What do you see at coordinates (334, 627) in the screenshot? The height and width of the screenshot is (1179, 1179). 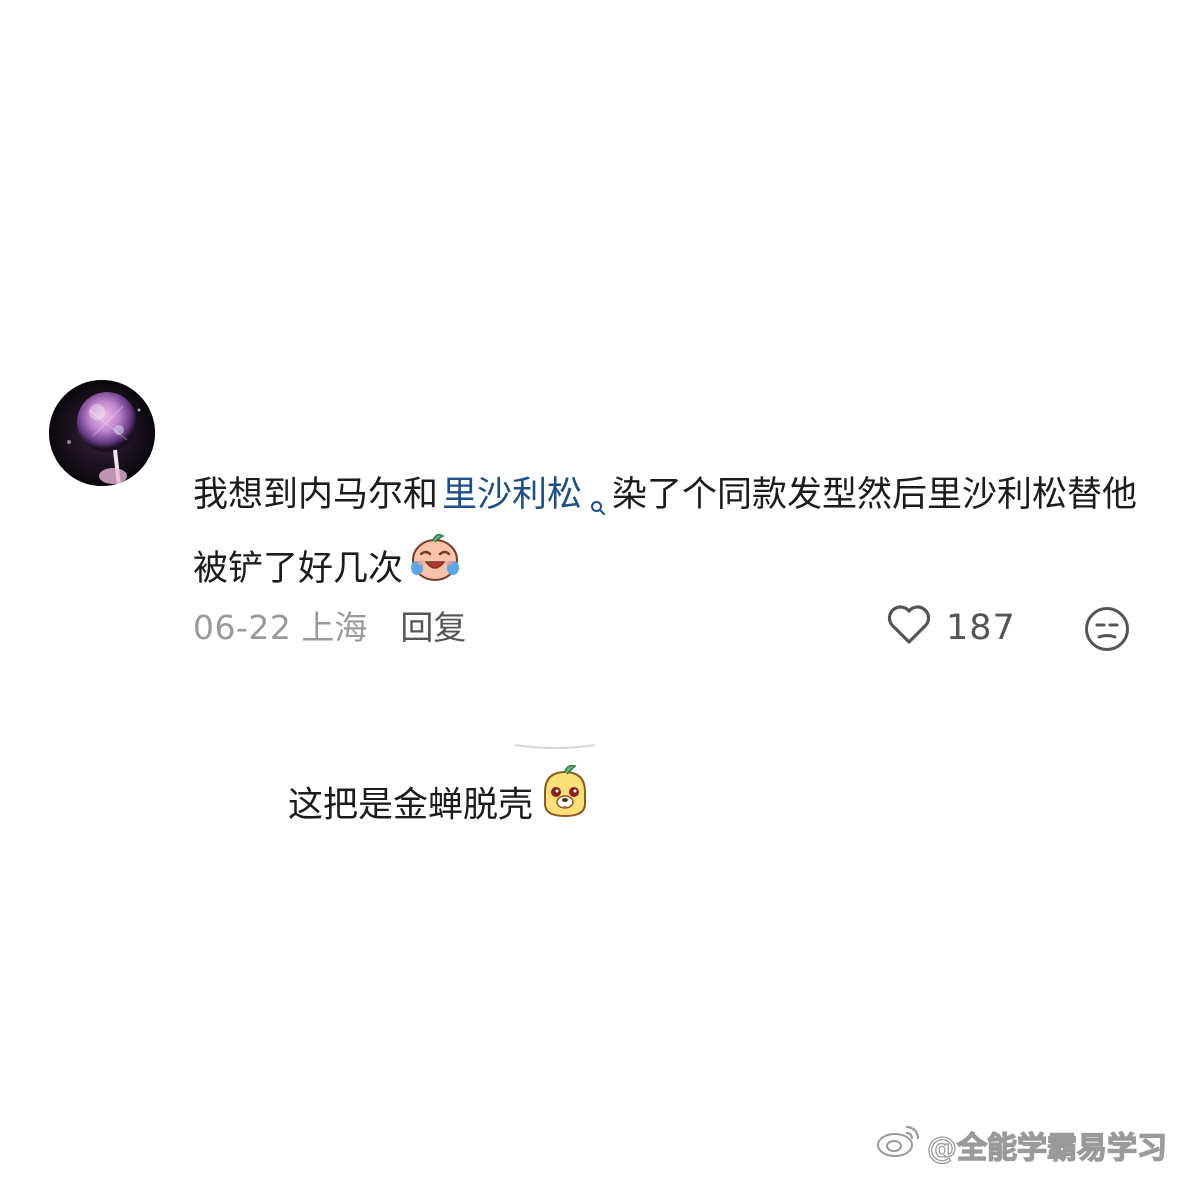 I see `comment-location: 上海` at bounding box center [334, 627].